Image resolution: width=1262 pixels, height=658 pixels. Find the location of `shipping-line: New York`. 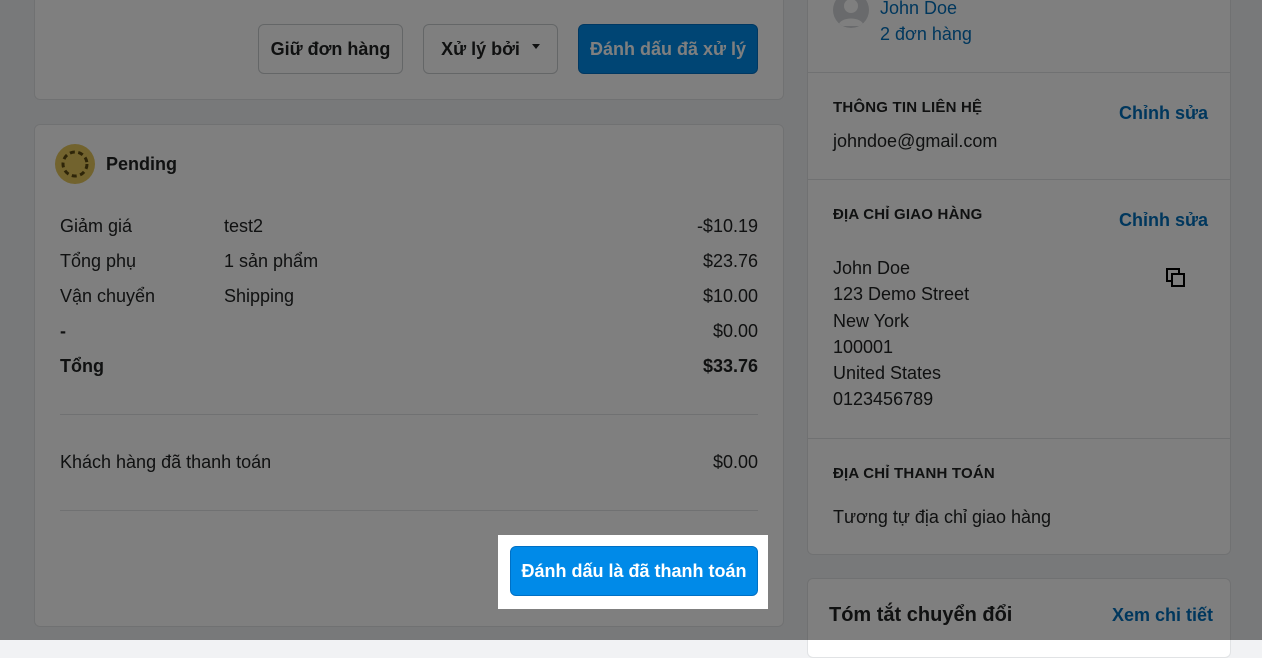

shipping-line: New York is located at coordinates (871, 321).